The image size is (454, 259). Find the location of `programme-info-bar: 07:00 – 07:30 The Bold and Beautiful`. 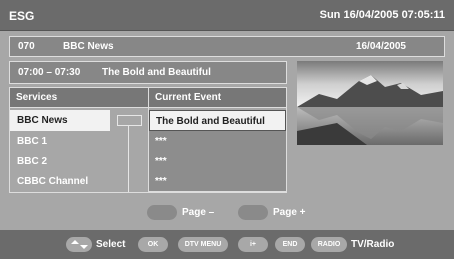

programme-info-bar: 07:00 – 07:30 The Bold and Beautiful is located at coordinates (148, 72).